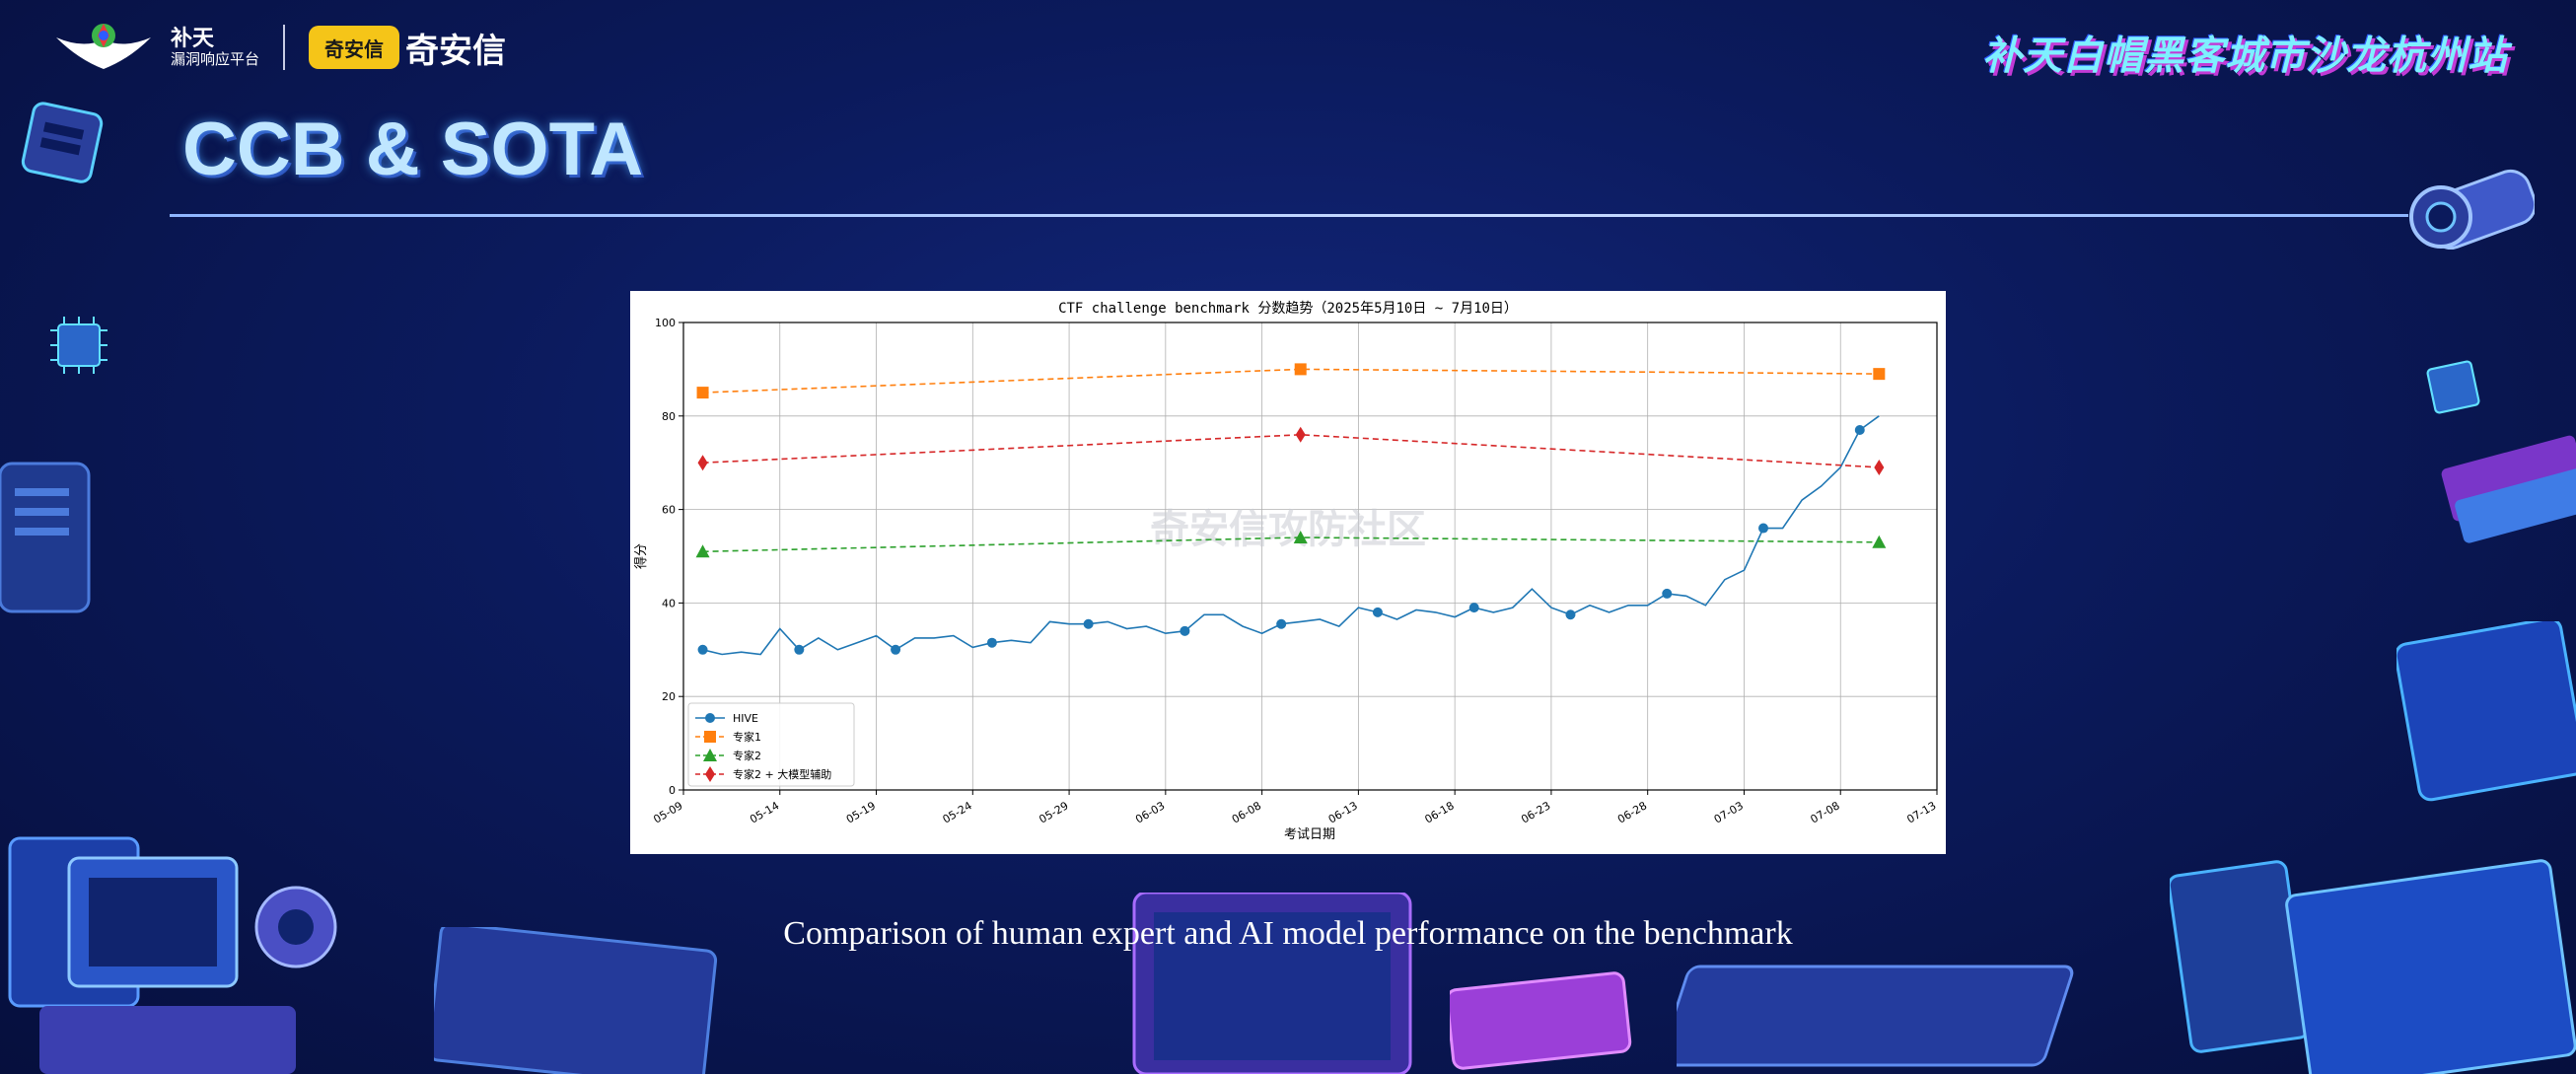  What do you see at coordinates (216, 47) in the screenshot?
I see `butian-brand: 补天 漏洞响应平台` at bounding box center [216, 47].